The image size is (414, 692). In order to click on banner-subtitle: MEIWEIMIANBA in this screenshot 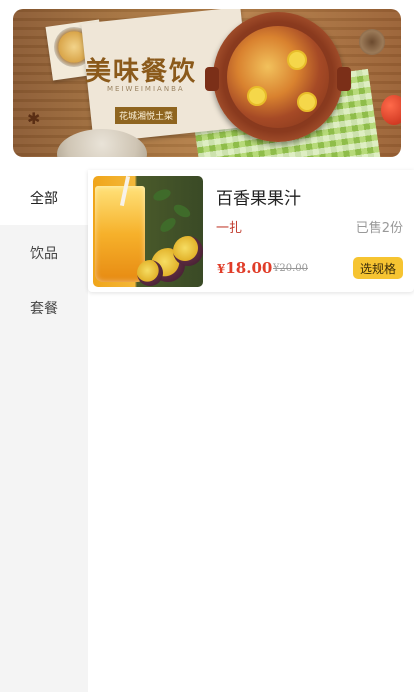, I will do `click(146, 89)`.